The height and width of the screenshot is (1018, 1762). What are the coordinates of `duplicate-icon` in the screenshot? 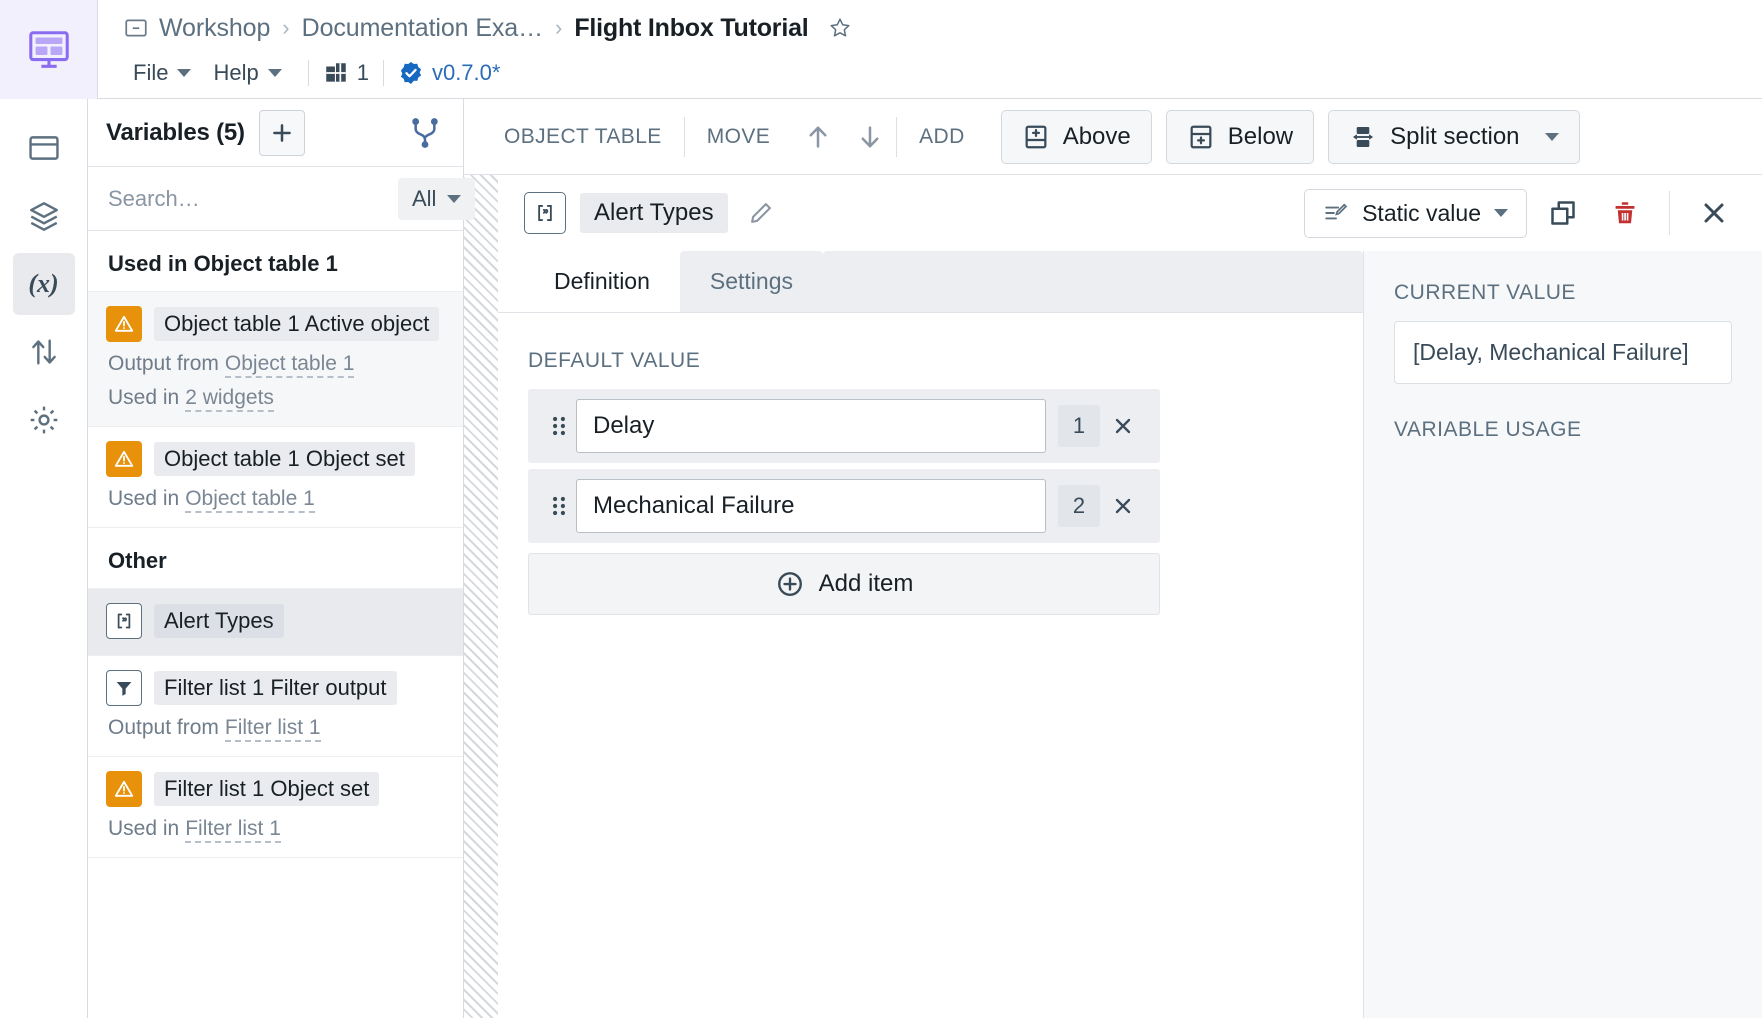 It's located at (1563, 213).